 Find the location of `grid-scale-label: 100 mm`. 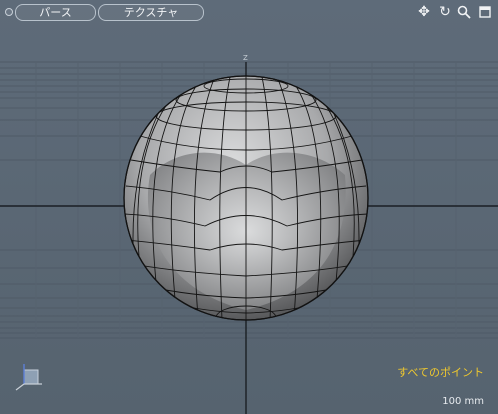

grid-scale-label: 100 mm is located at coordinates (463, 401).